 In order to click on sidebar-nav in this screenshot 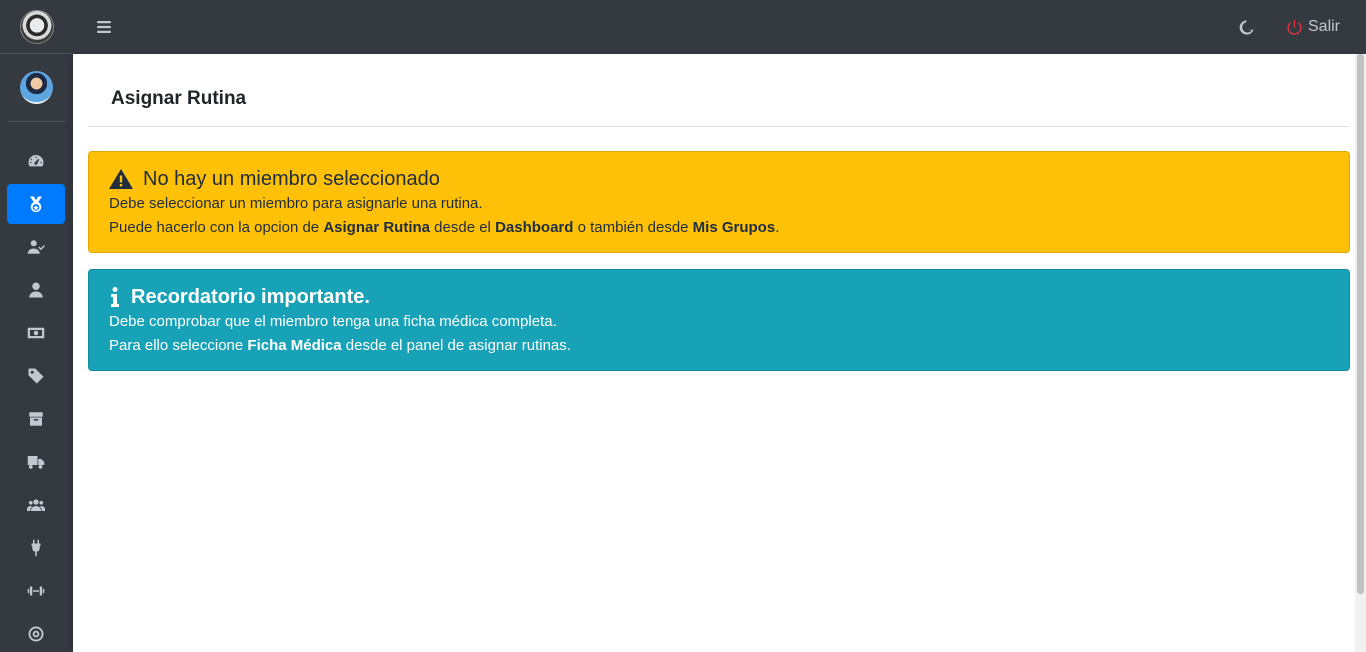, I will do `click(36, 387)`.